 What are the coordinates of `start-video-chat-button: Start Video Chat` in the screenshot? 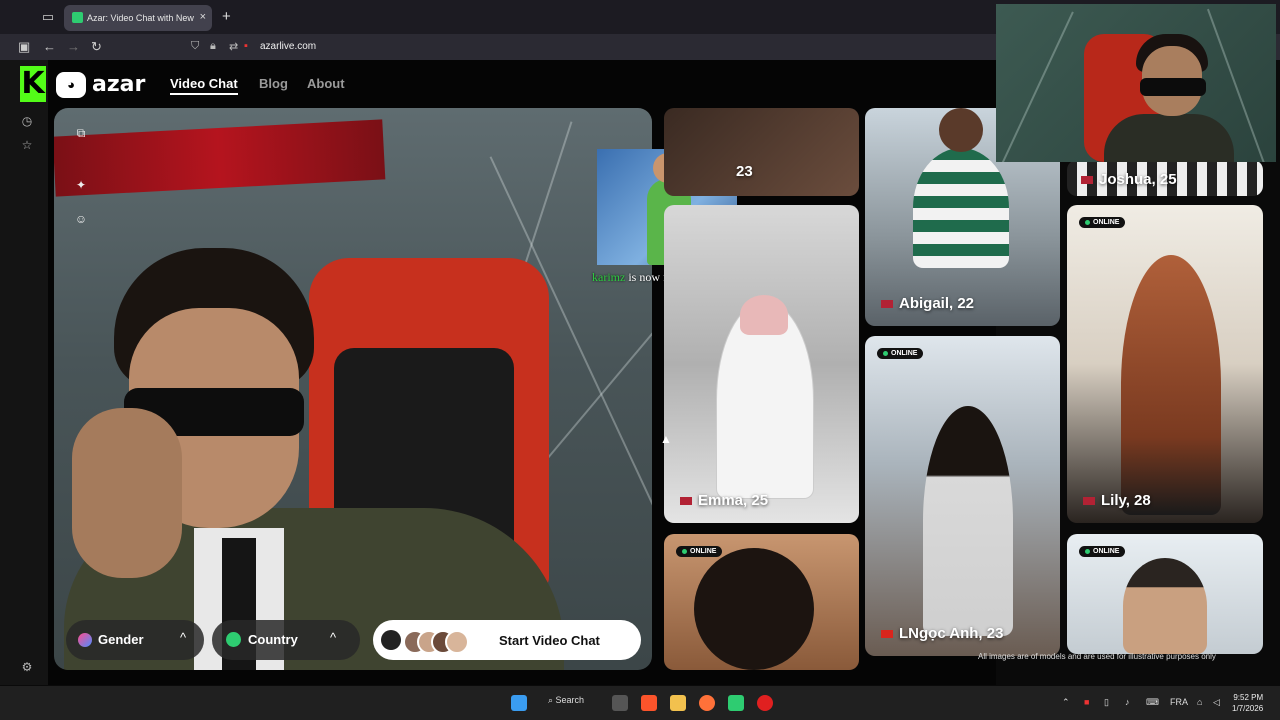 It's located at (507, 640).